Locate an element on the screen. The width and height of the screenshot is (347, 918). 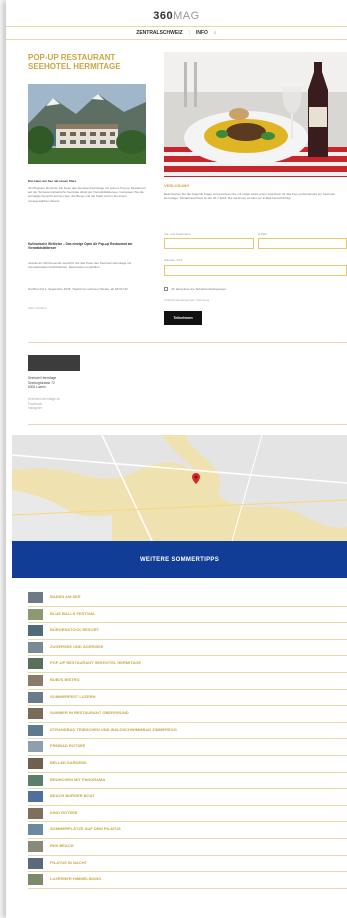
address-field-label: Adresse, PLZ is located at coordinates (173, 260).